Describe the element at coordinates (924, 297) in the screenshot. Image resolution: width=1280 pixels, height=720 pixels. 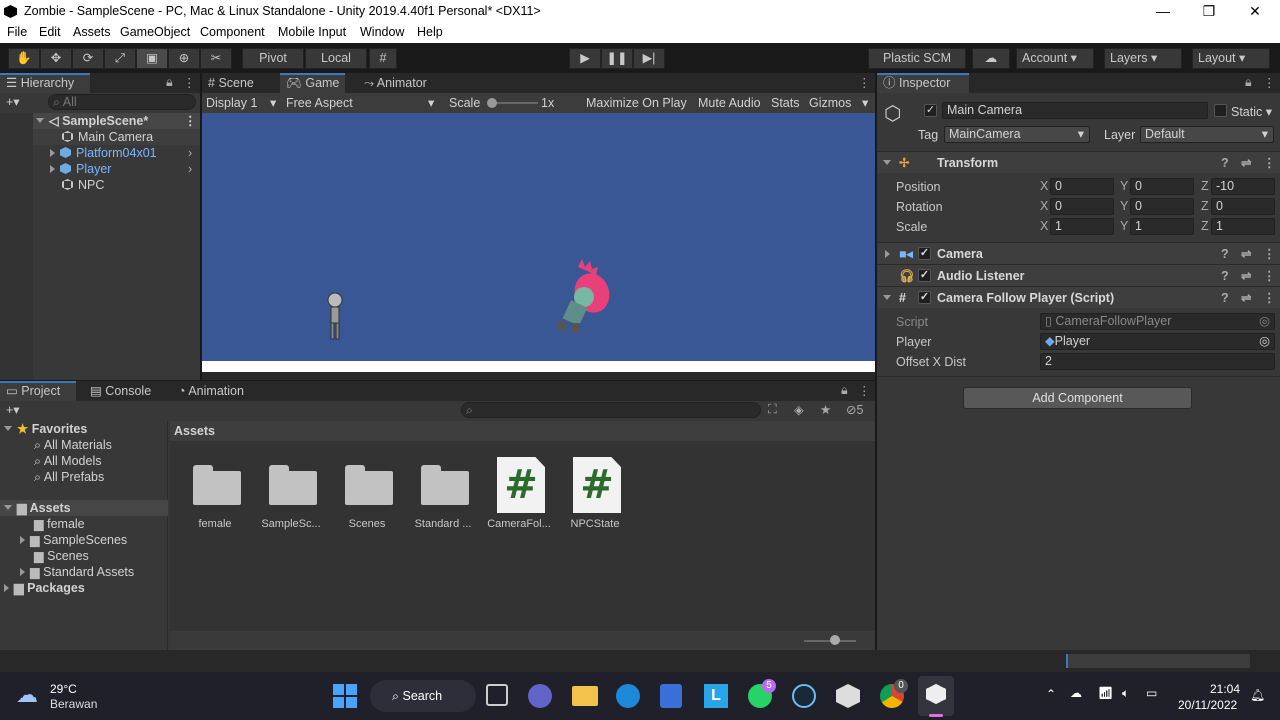
I see `script-enabled-checkbox: ✓` at that location.